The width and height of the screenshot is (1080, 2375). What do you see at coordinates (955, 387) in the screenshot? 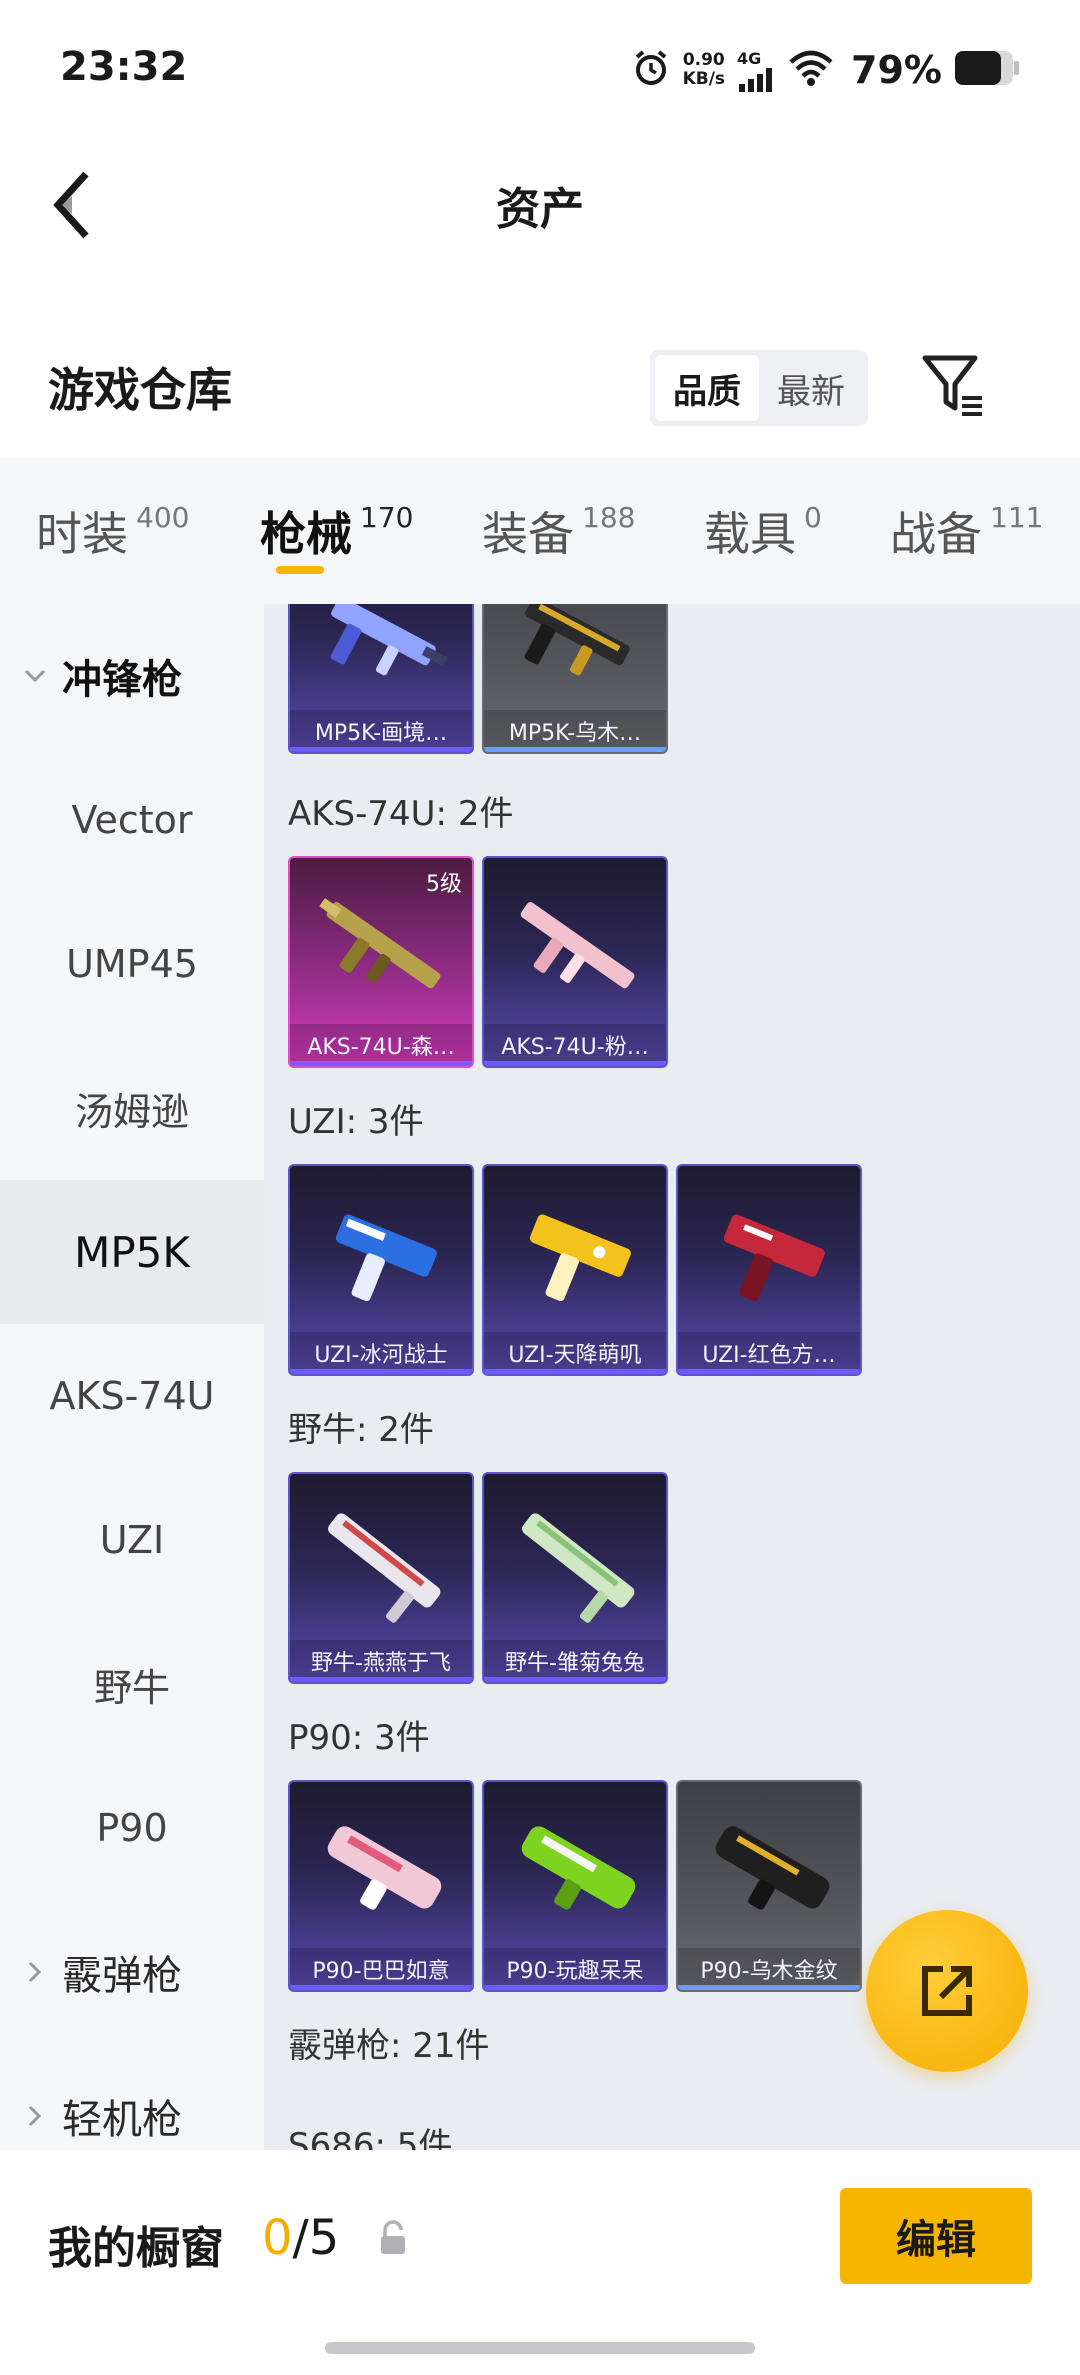
I see `filter-button` at bounding box center [955, 387].